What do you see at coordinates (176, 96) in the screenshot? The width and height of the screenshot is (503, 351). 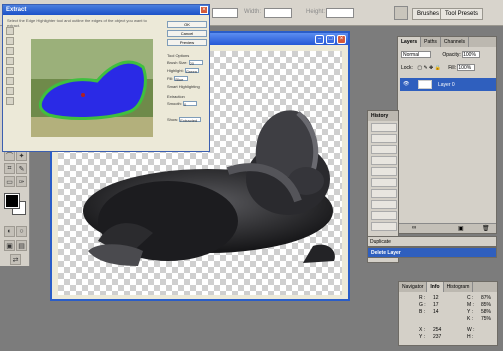 I see `extraction-heading: Extraction` at bounding box center [176, 96].